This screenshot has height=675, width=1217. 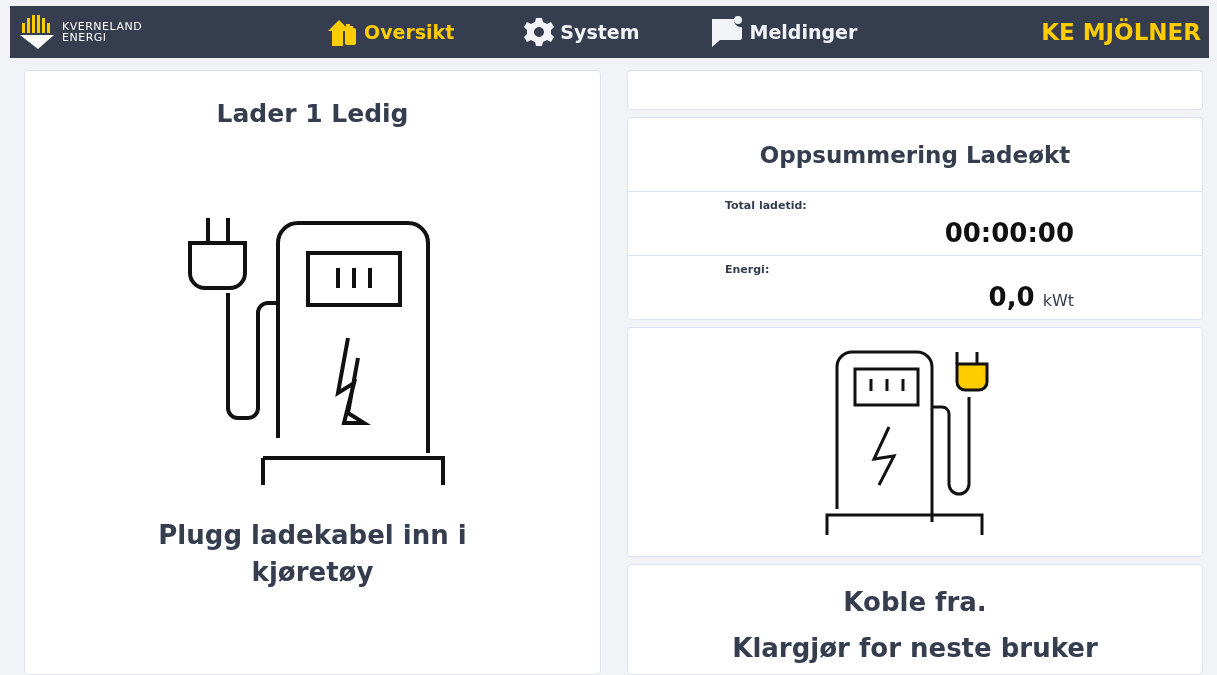 What do you see at coordinates (342, 32) in the screenshot?
I see `home-battery-icon` at bounding box center [342, 32].